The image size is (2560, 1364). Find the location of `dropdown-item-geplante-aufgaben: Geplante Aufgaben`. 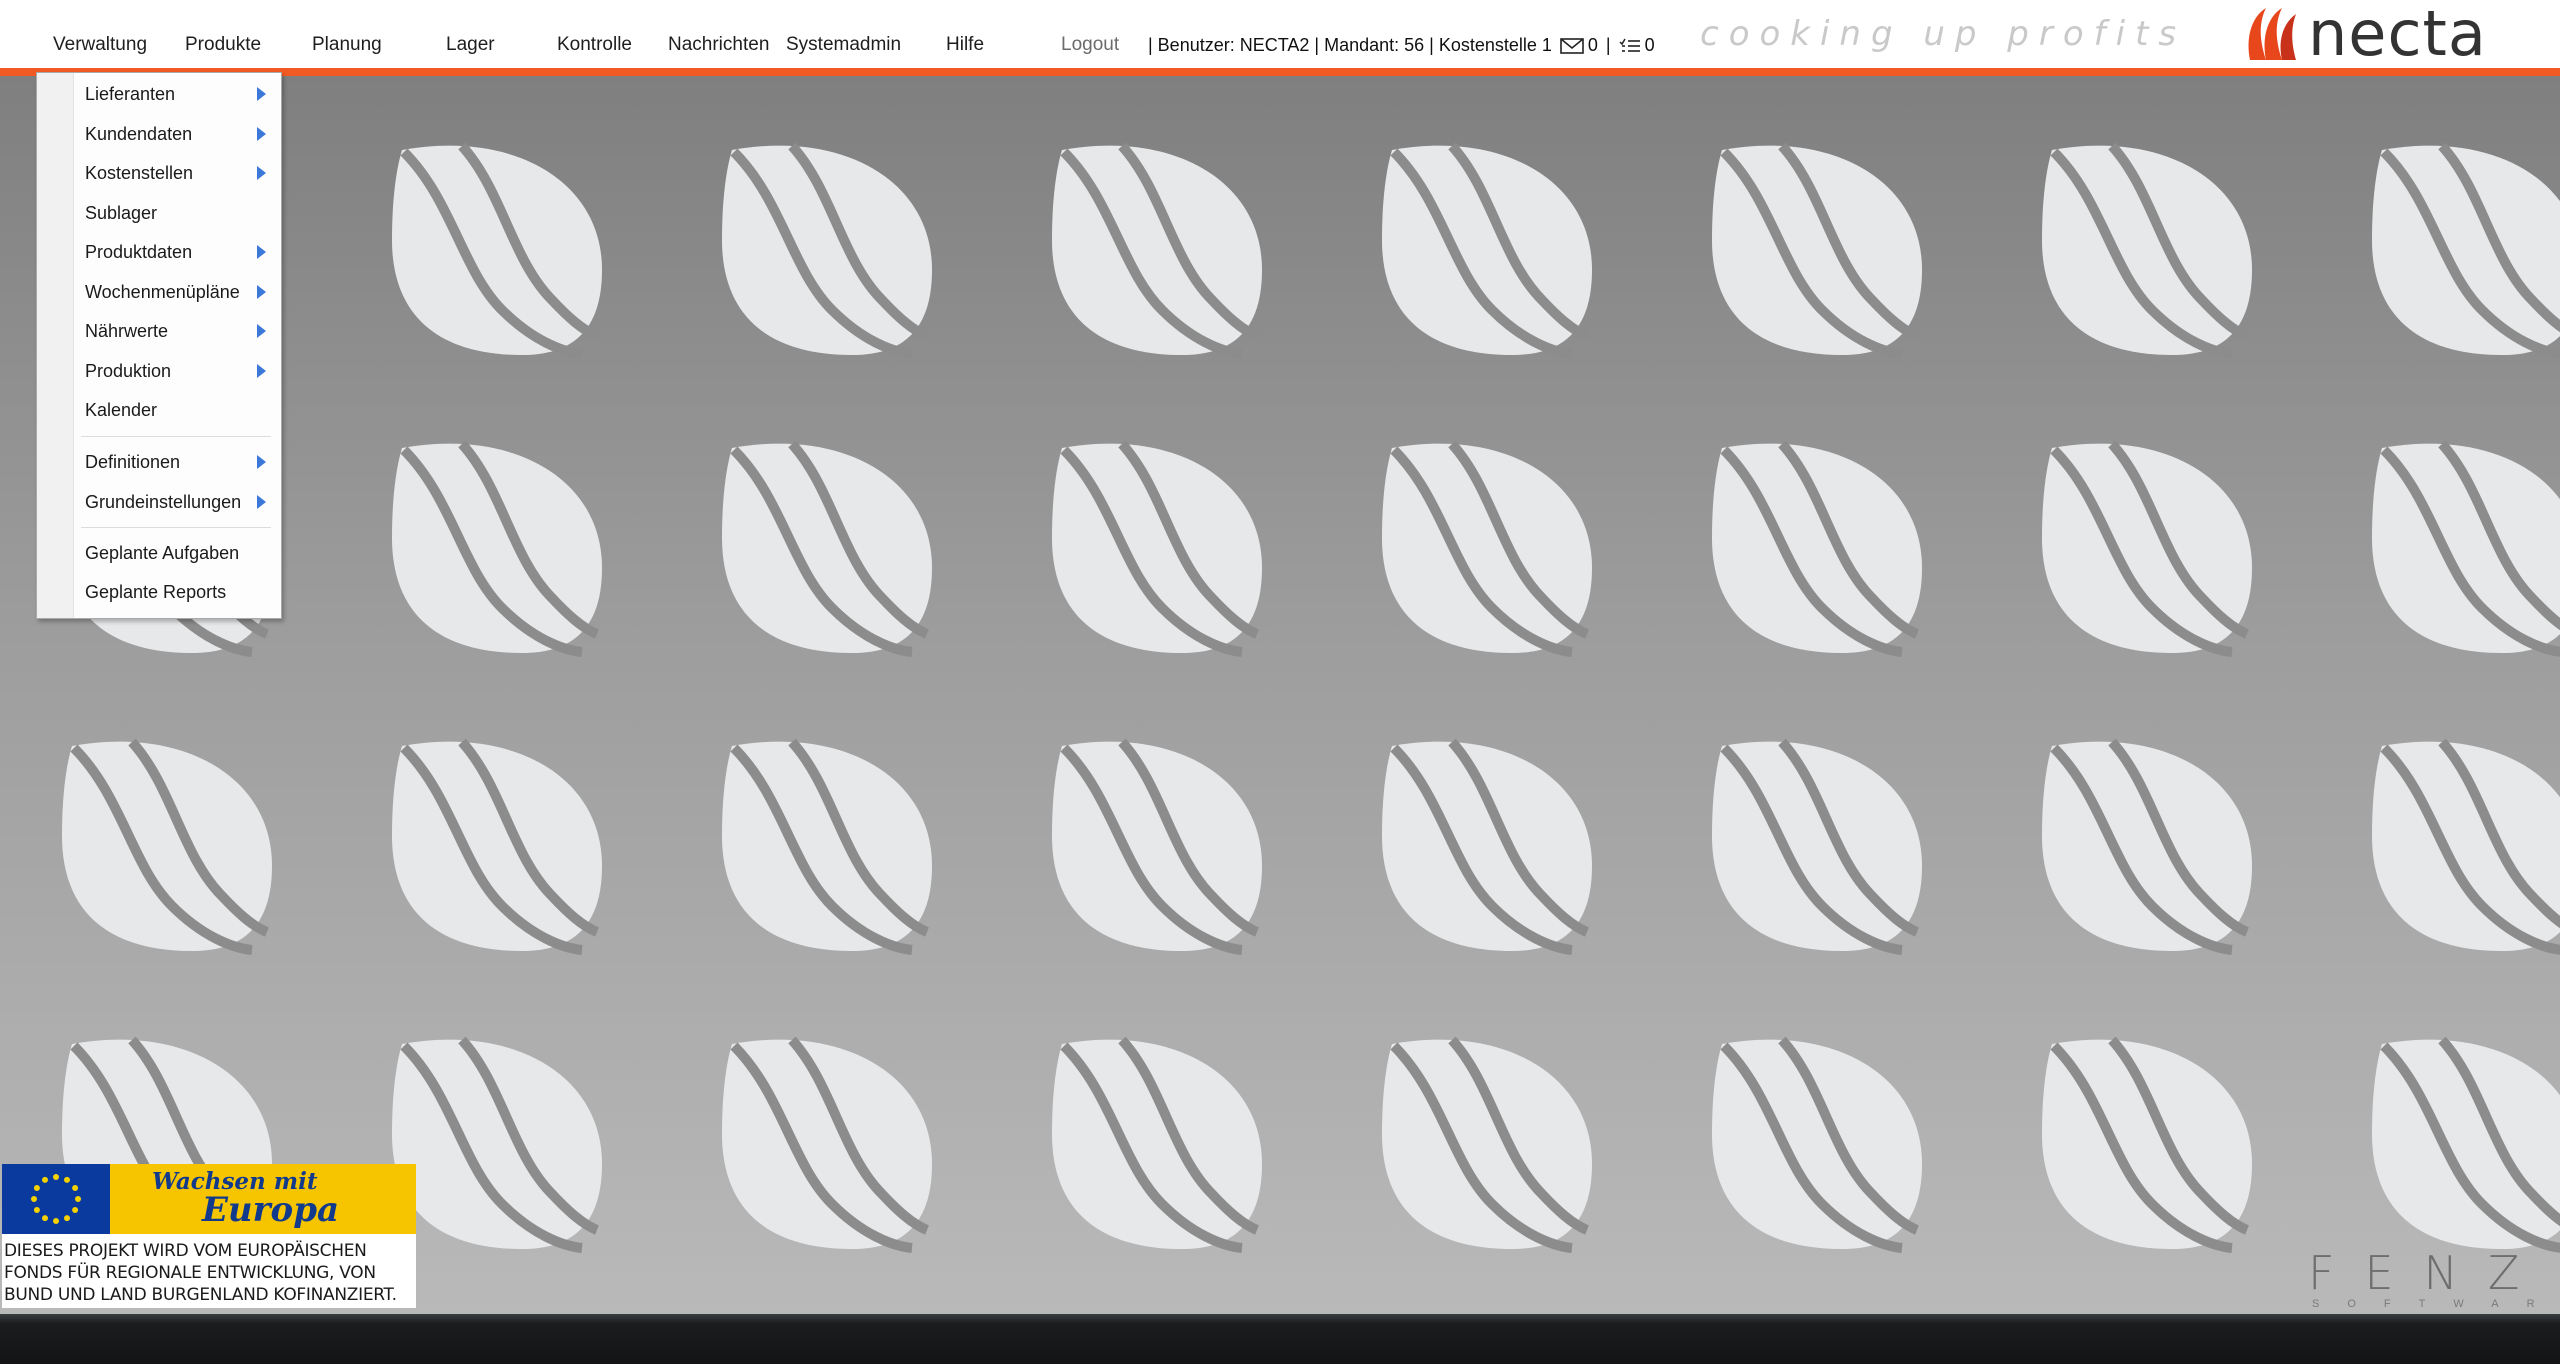

dropdown-item-geplante-aufgaben: Geplante Aufgaben is located at coordinates (162, 553).